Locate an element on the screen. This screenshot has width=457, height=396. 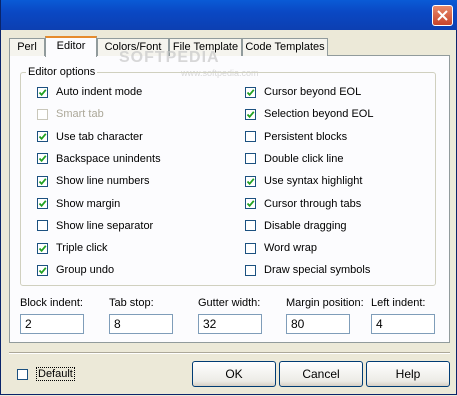
right-option-checkbox: Cursor beyond EOL is located at coordinates (303, 92).